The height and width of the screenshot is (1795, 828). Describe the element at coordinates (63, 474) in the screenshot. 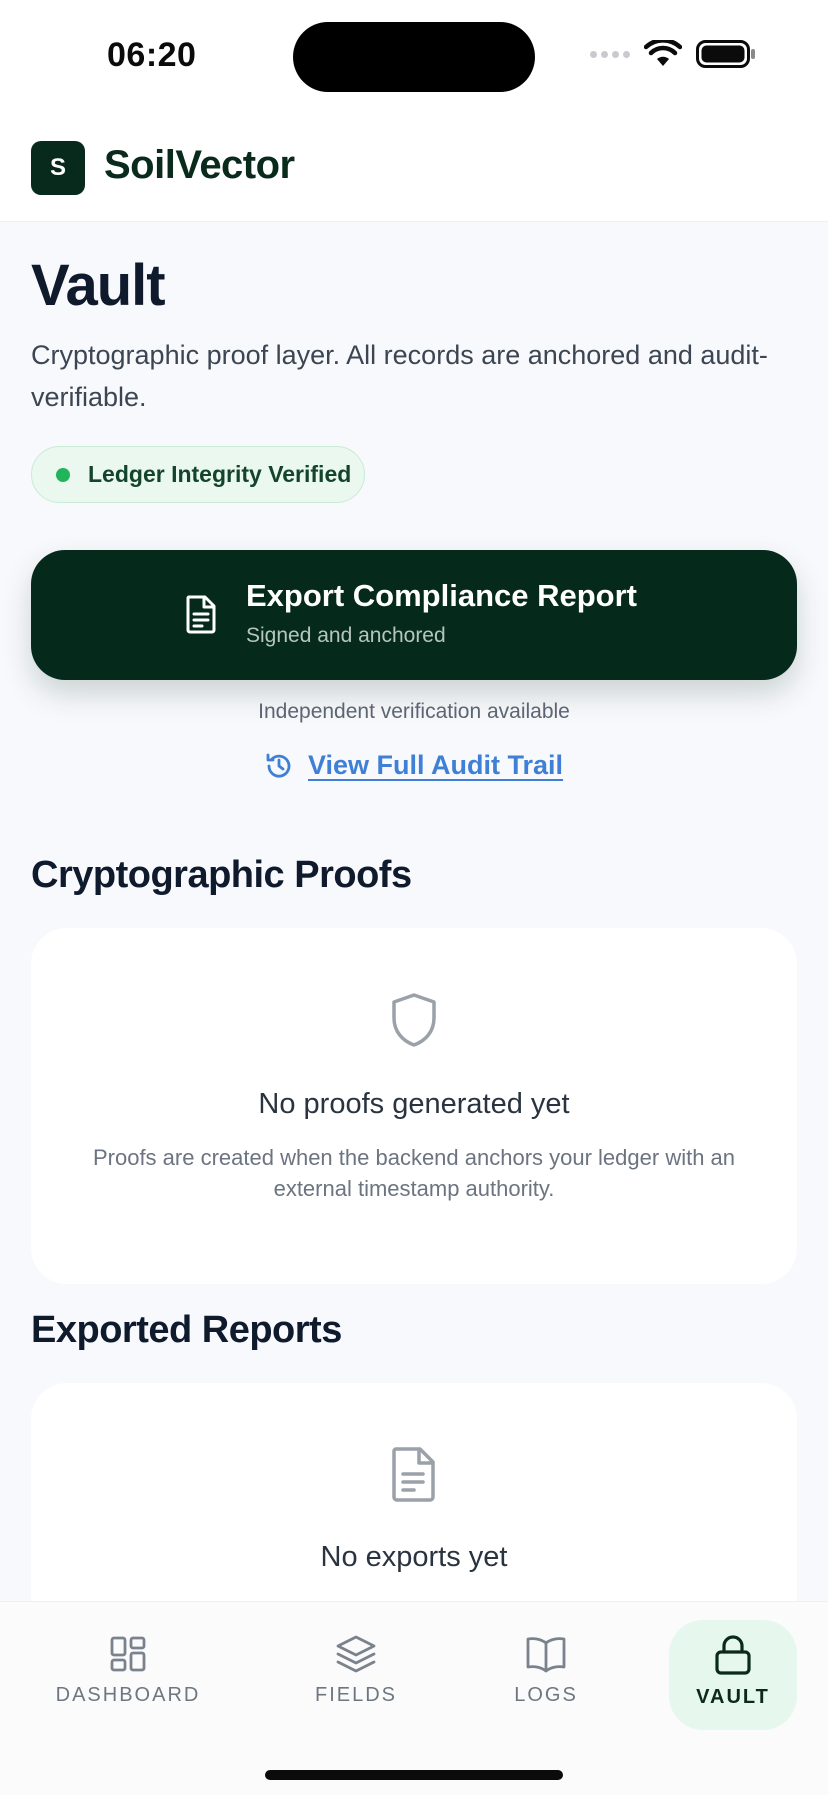

I see `status-dot-icon` at that location.